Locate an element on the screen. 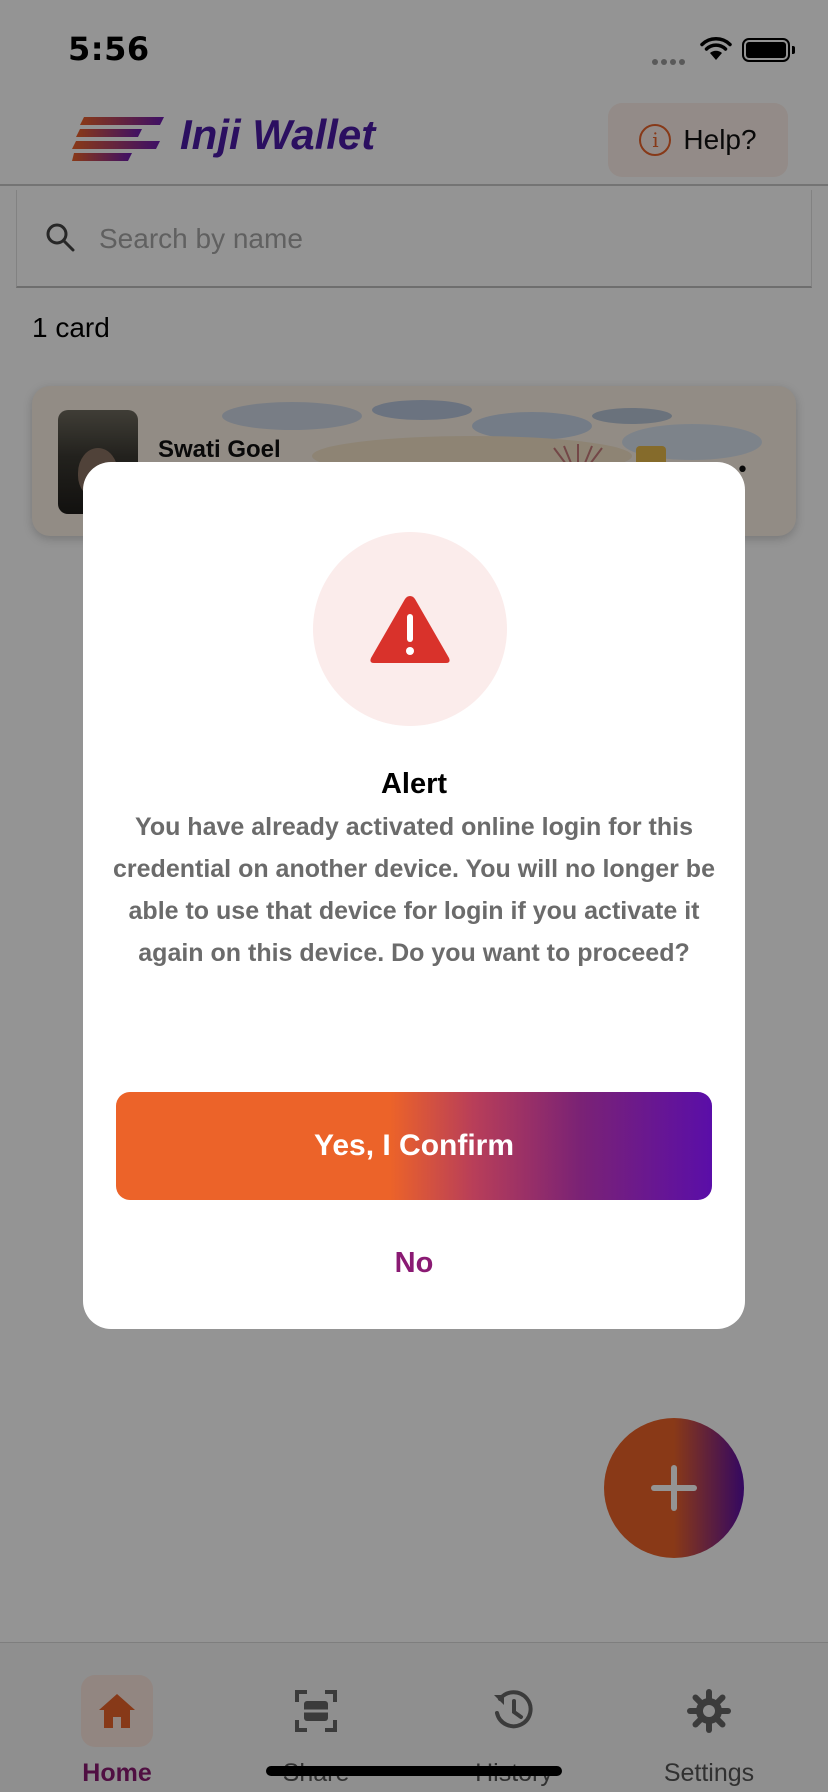  confirm-button: Yes, I Confirm is located at coordinates (414, 1146).